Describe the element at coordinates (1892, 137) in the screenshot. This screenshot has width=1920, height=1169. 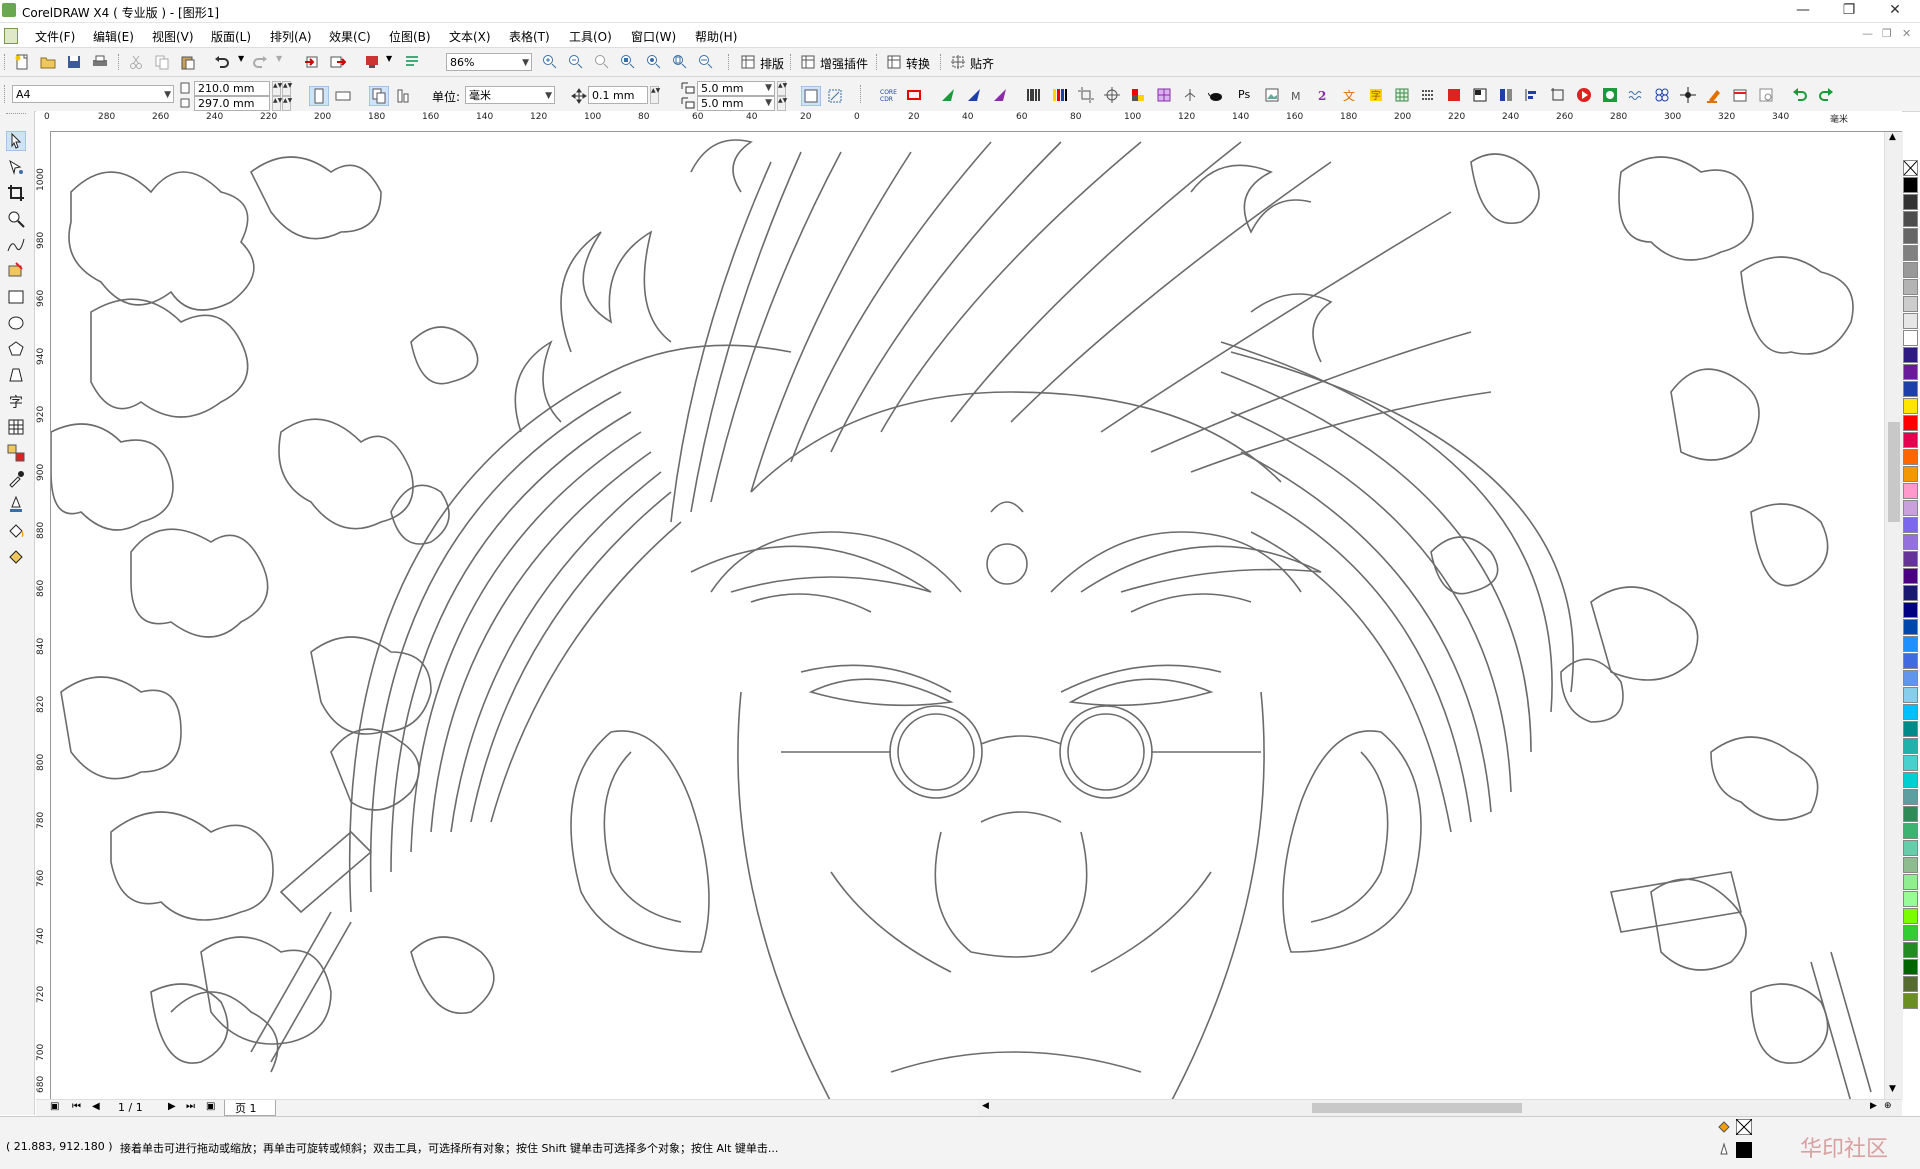
I see `scroll-up-icon: ▲` at that location.